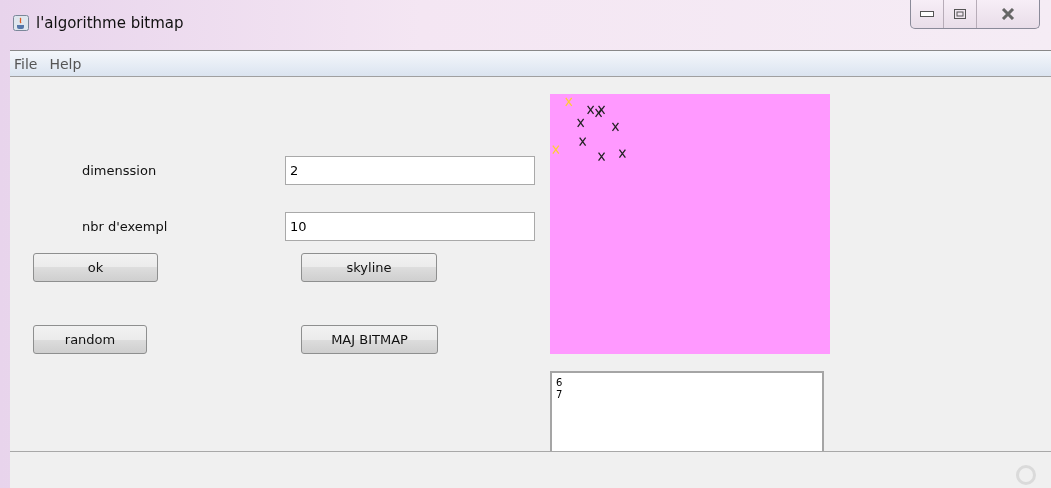 This screenshot has width=1051, height=488. I want to click on output-line: 6, so click(559, 383).